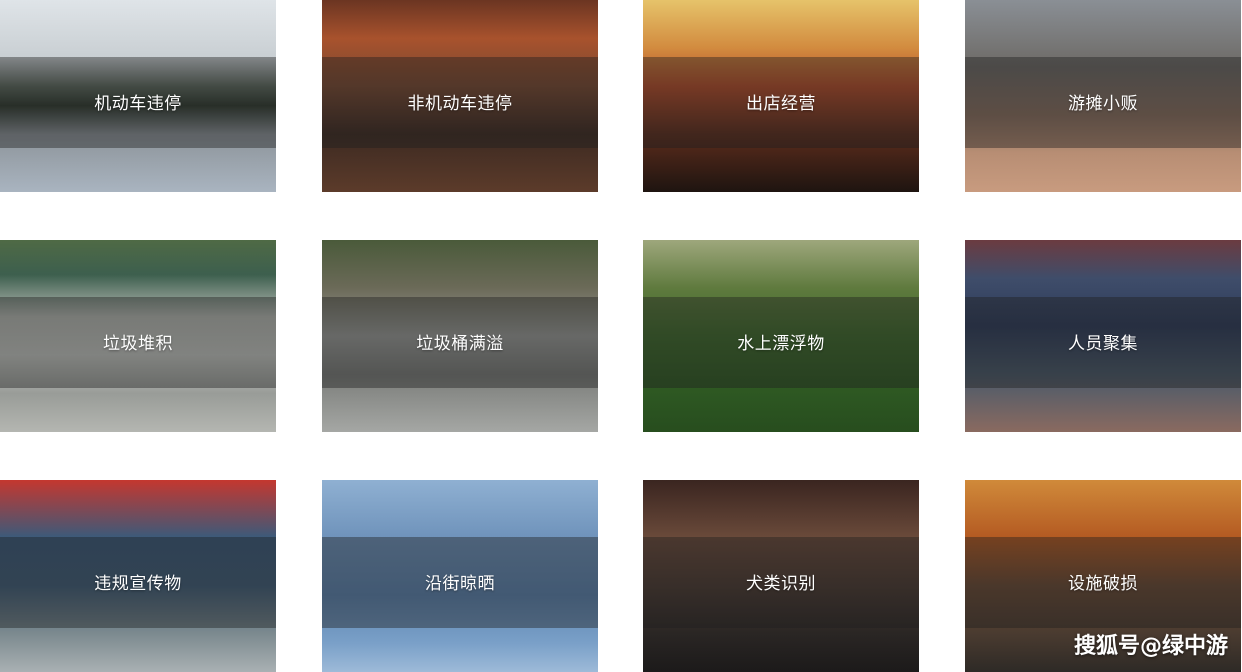  I want to click on tile-label: 沿街晾晒, so click(460, 584).